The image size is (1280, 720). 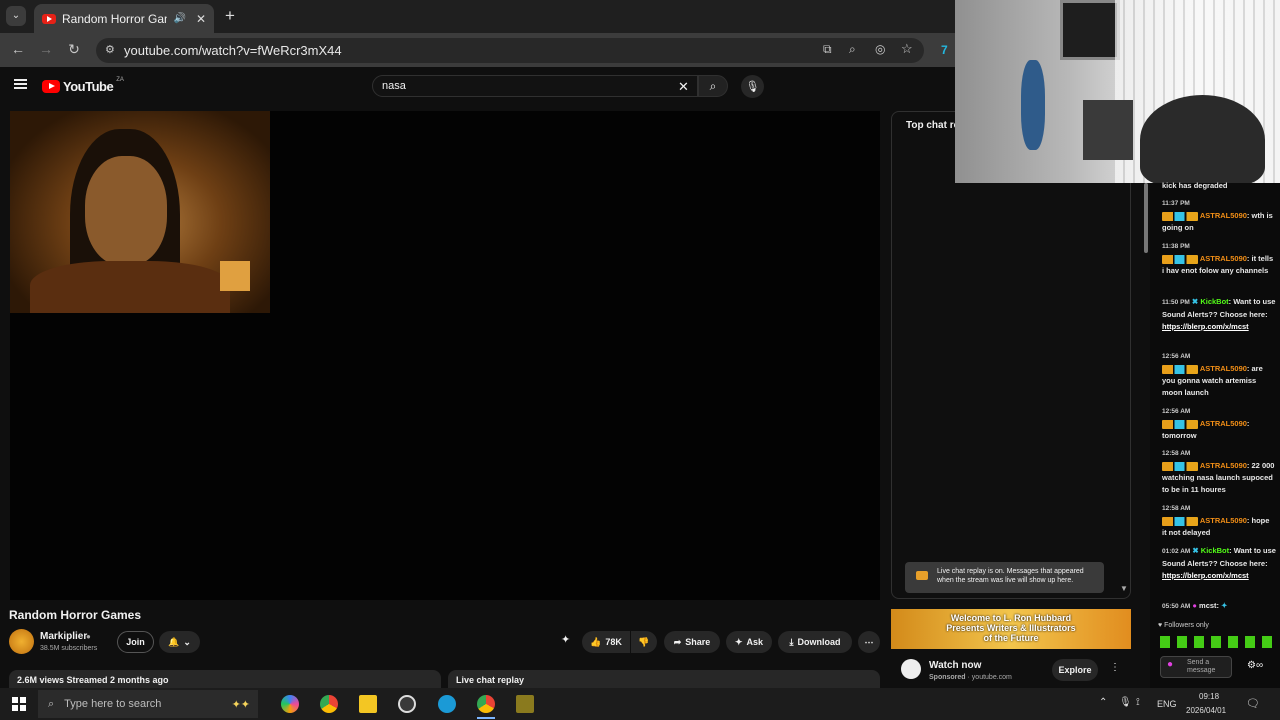 What do you see at coordinates (21, 641) in the screenshot?
I see `channel-avatar` at bounding box center [21, 641].